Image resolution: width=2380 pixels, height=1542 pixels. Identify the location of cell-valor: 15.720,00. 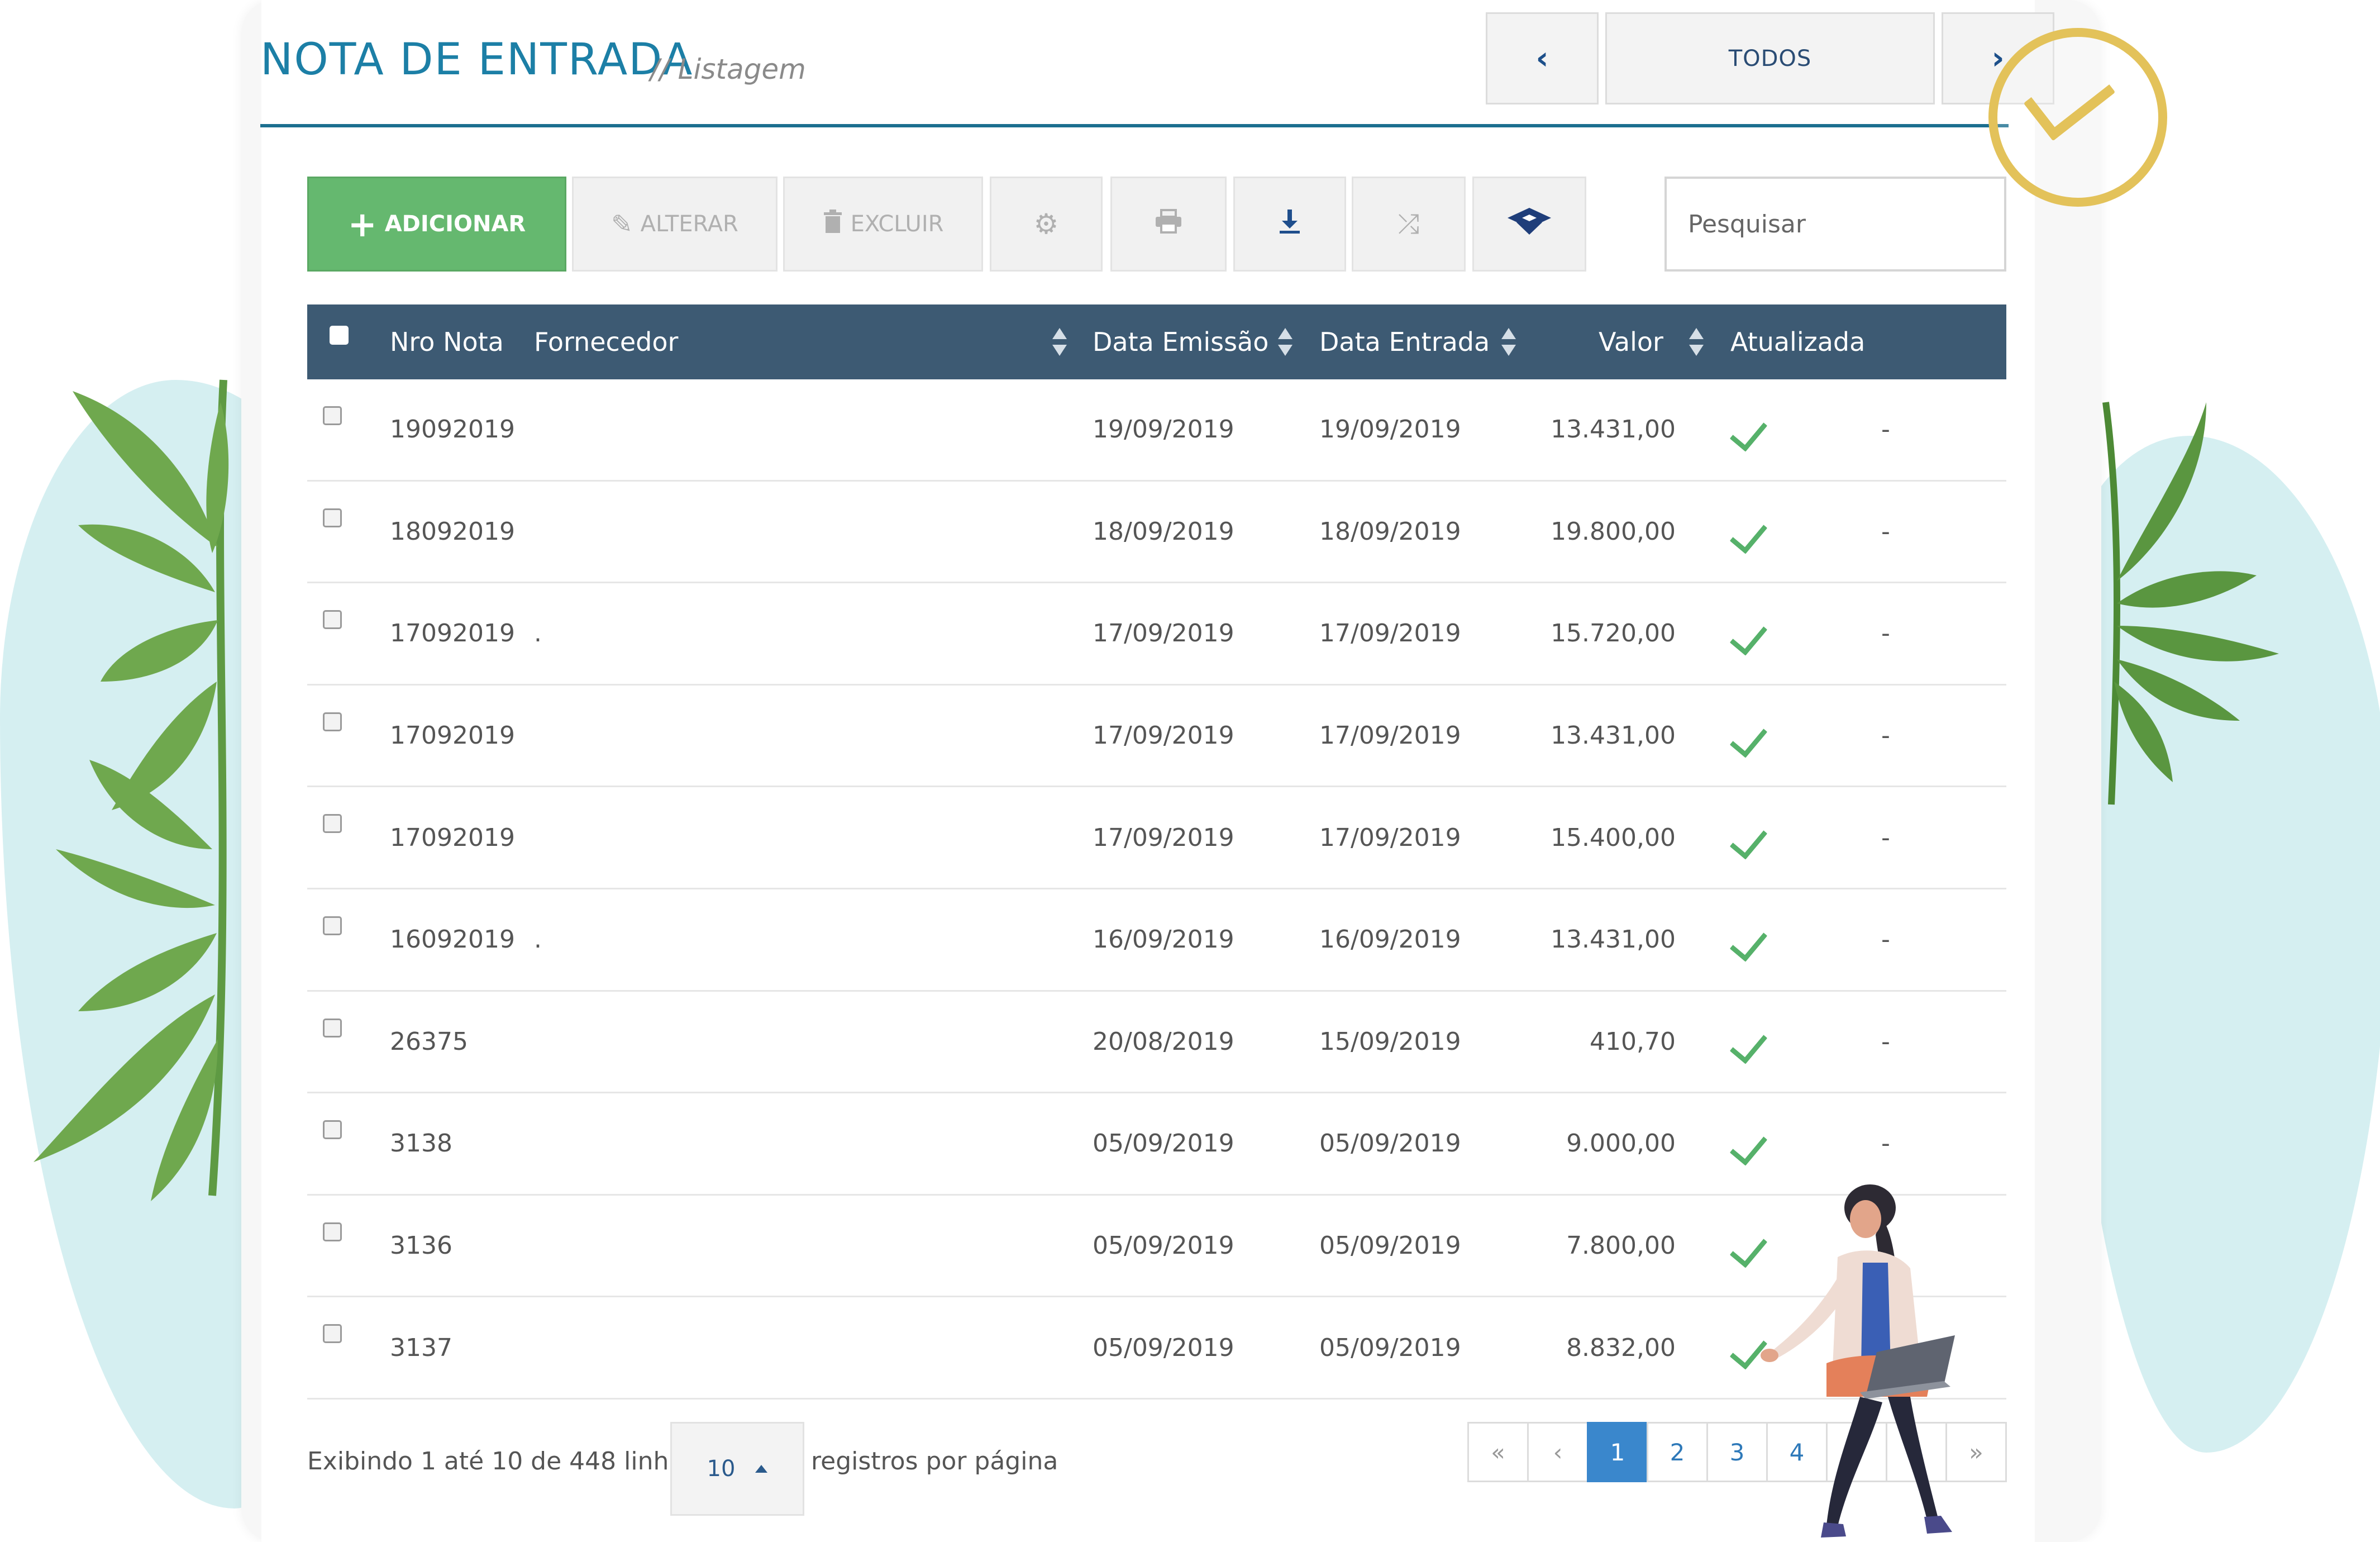
(1613, 634).